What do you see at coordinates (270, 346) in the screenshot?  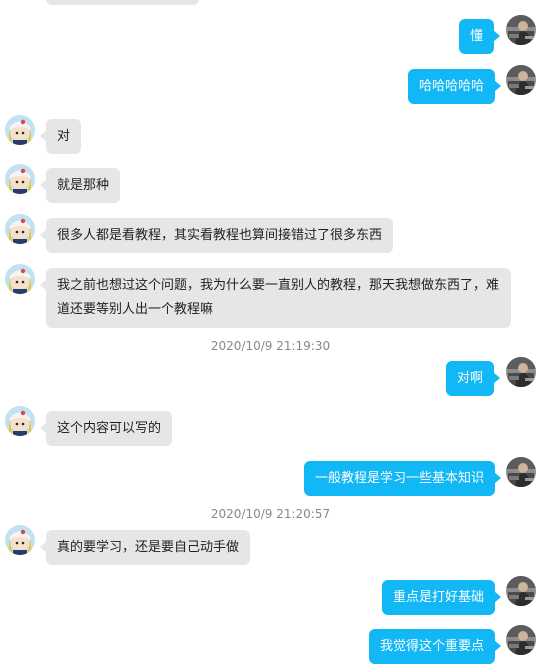 I see `message-timestamp: 2020/10/9 21:19:30` at bounding box center [270, 346].